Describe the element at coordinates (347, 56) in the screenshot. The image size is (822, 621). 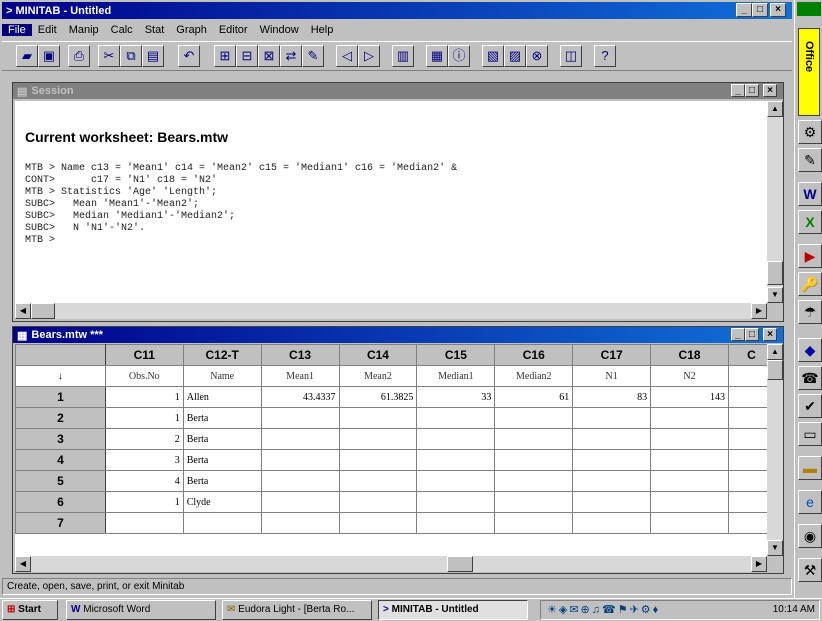
I see `previous-command-icon: ◁` at that location.